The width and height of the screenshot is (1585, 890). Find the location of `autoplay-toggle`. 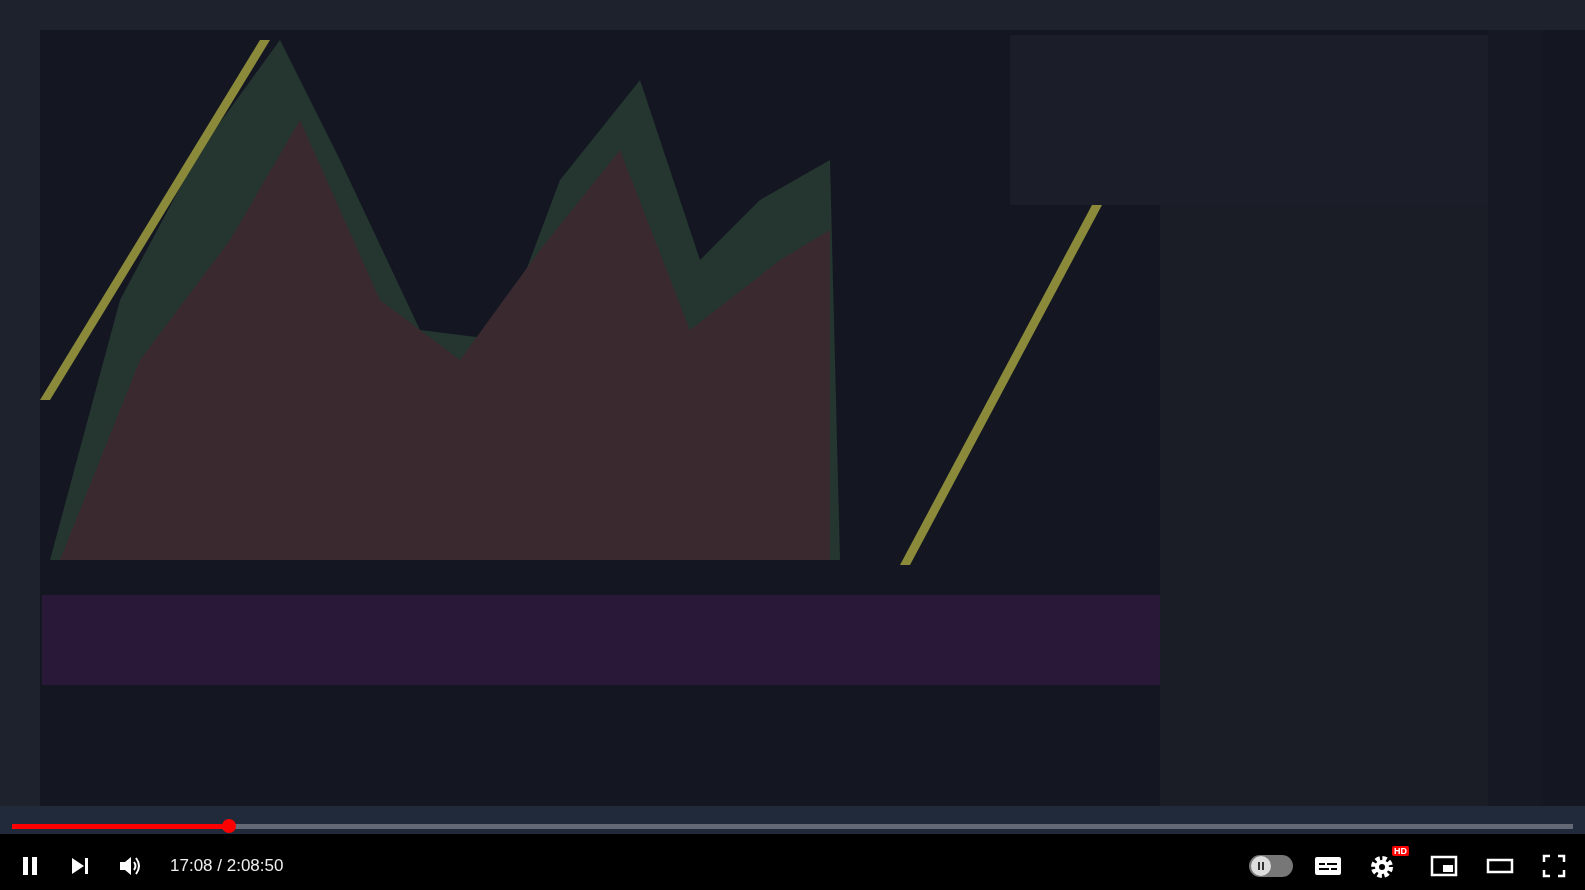

autoplay-toggle is located at coordinates (1271, 866).